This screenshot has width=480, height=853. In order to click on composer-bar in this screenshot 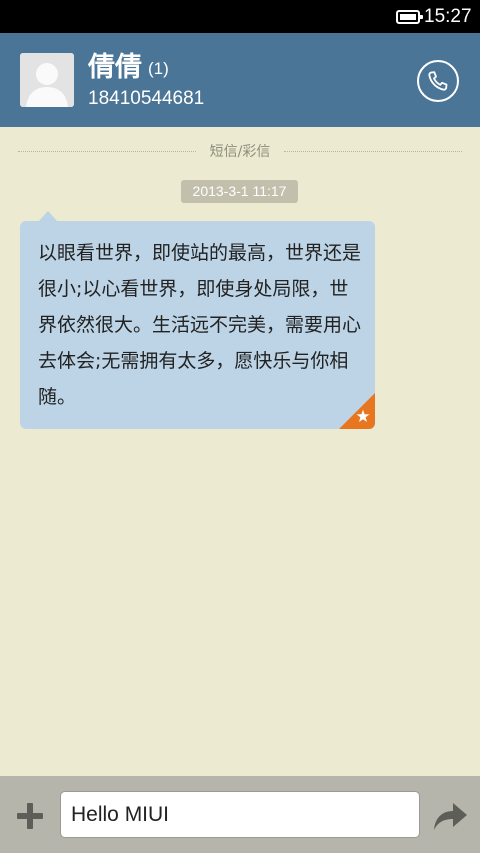, I will do `click(240, 814)`.